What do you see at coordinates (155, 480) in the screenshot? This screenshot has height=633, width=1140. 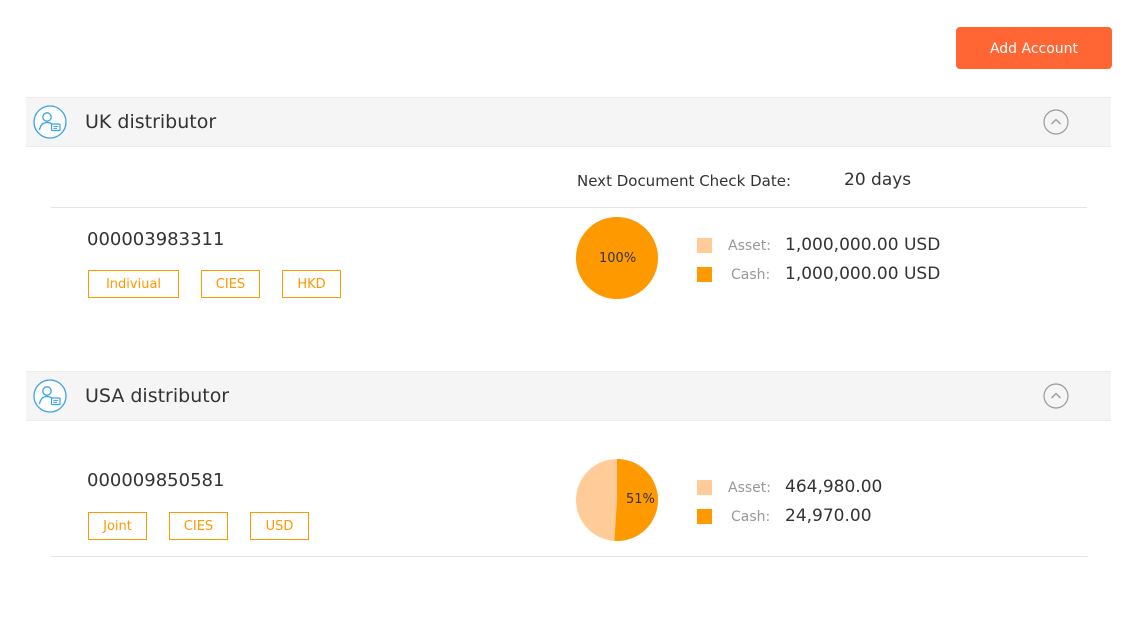 I see `account-number: 000009850581` at bounding box center [155, 480].